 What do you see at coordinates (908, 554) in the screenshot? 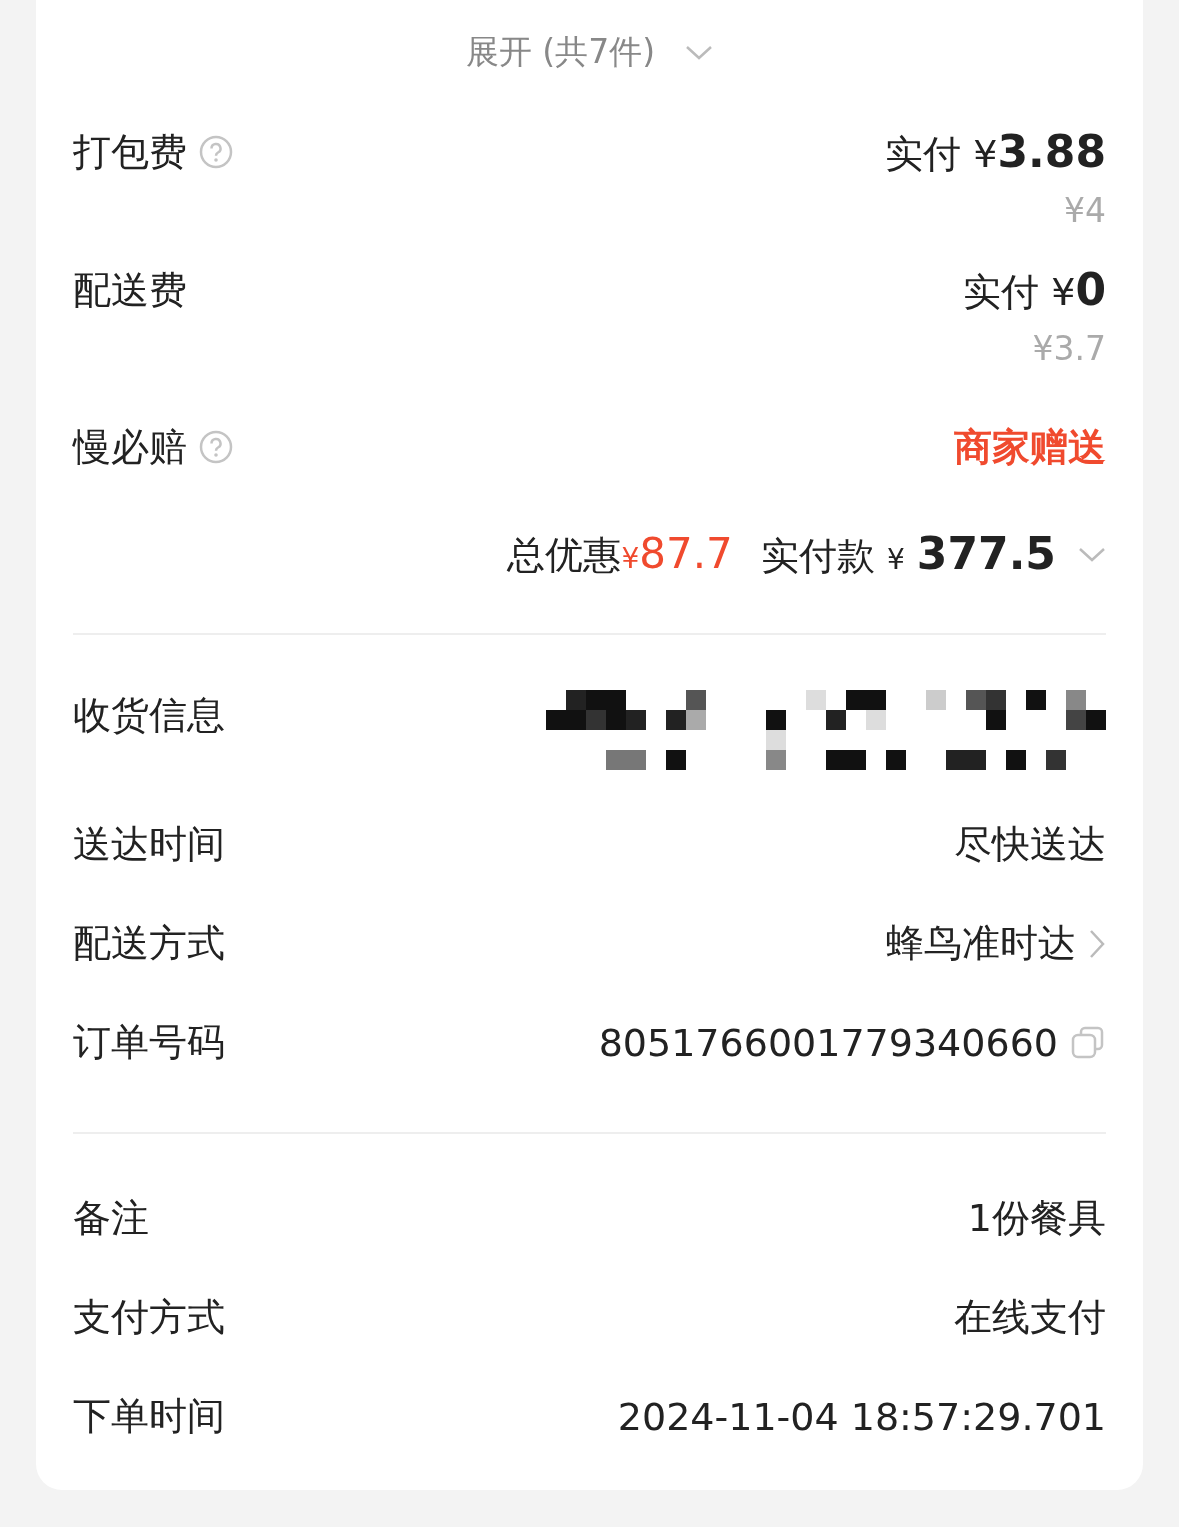
I see `paid-total: 实付款 ¥ 377.5` at bounding box center [908, 554].